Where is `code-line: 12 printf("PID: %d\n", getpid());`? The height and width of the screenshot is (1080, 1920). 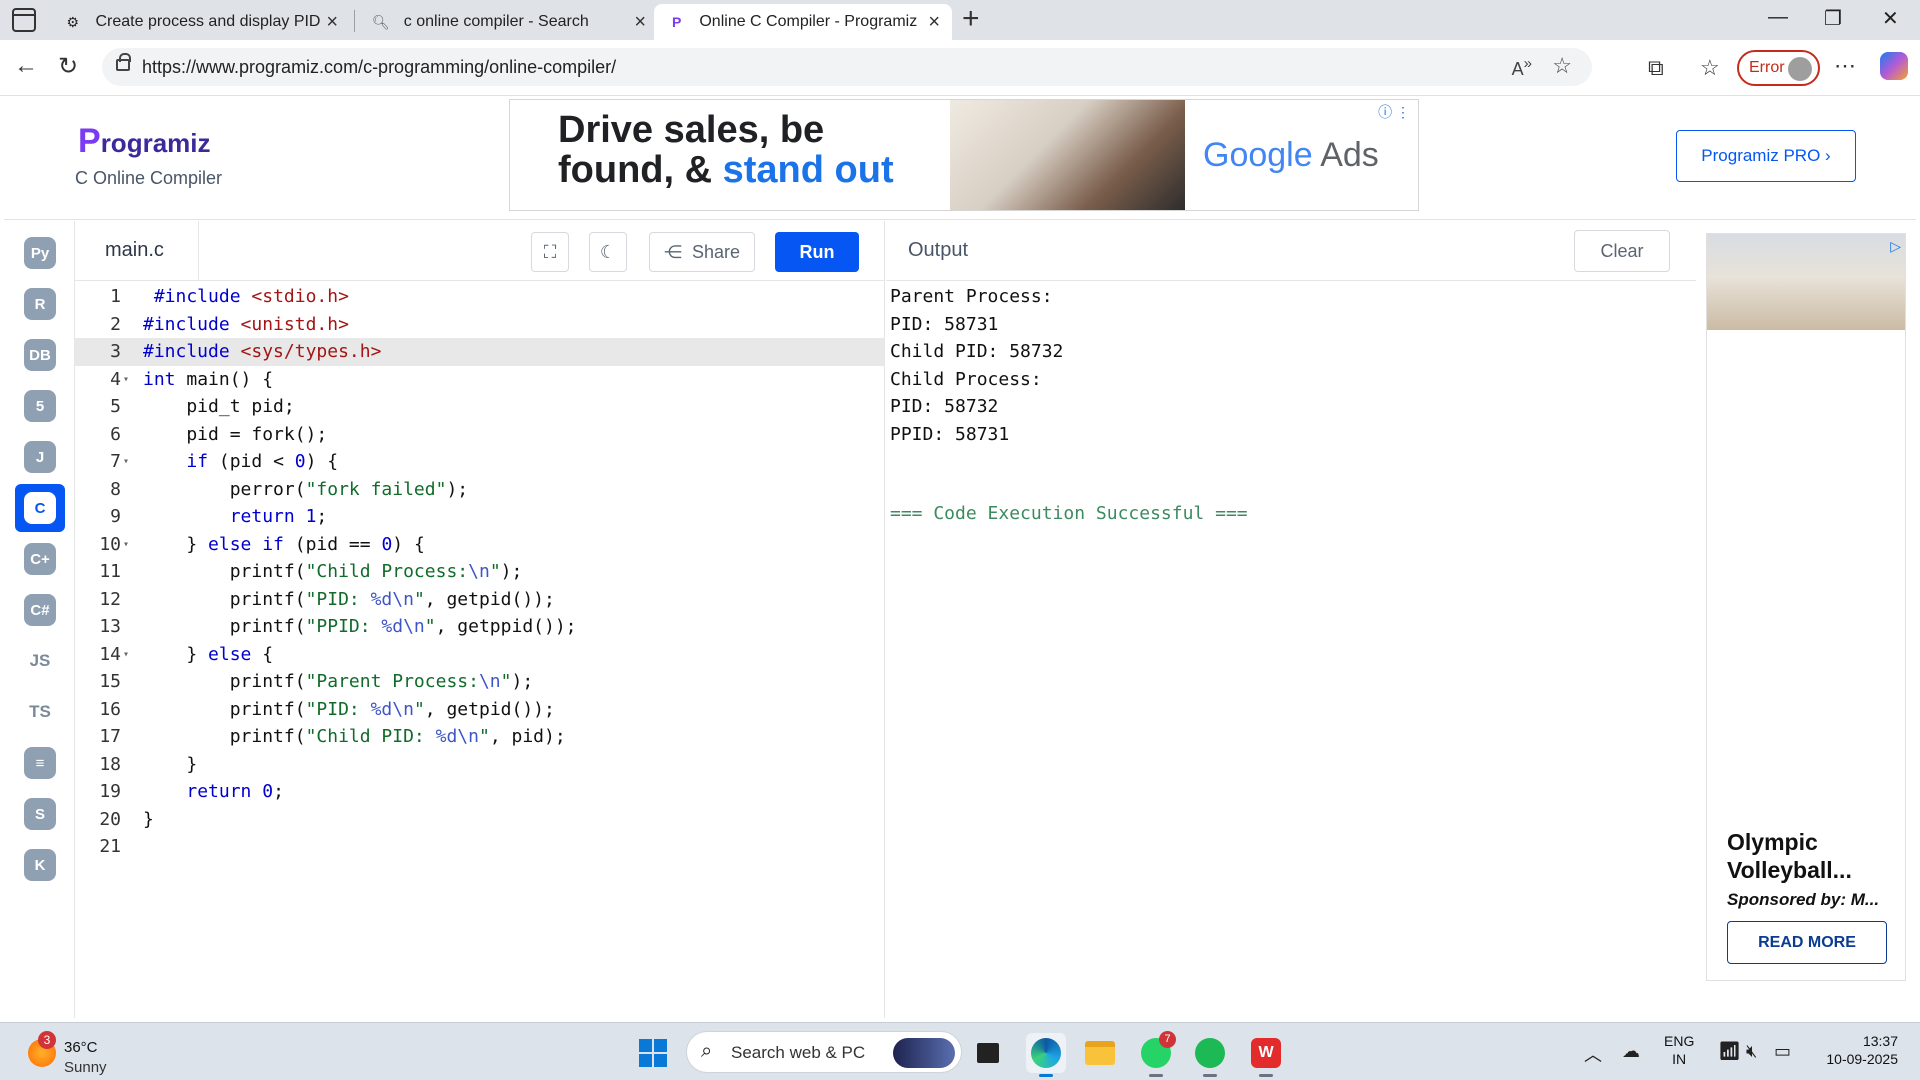
code-line: 12 printf("PID: %d\n", getpid()); is located at coordinates (480, 600).